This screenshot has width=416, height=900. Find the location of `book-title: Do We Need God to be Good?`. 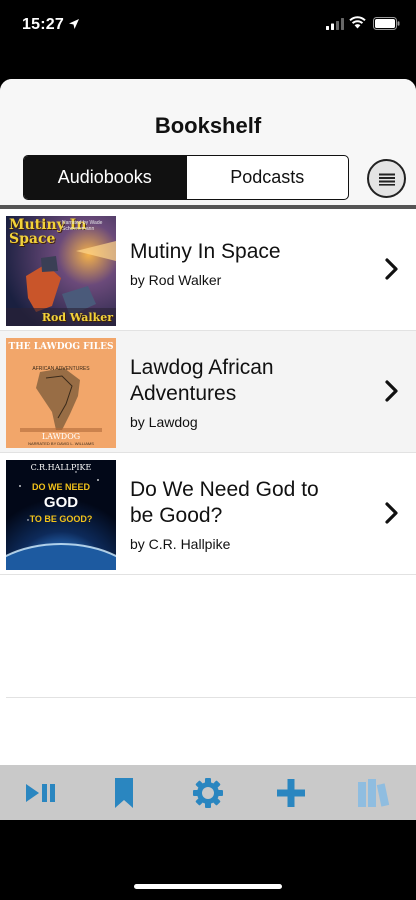

book-title: Do We Need God to be Good? is located at coordinates (247, 503).